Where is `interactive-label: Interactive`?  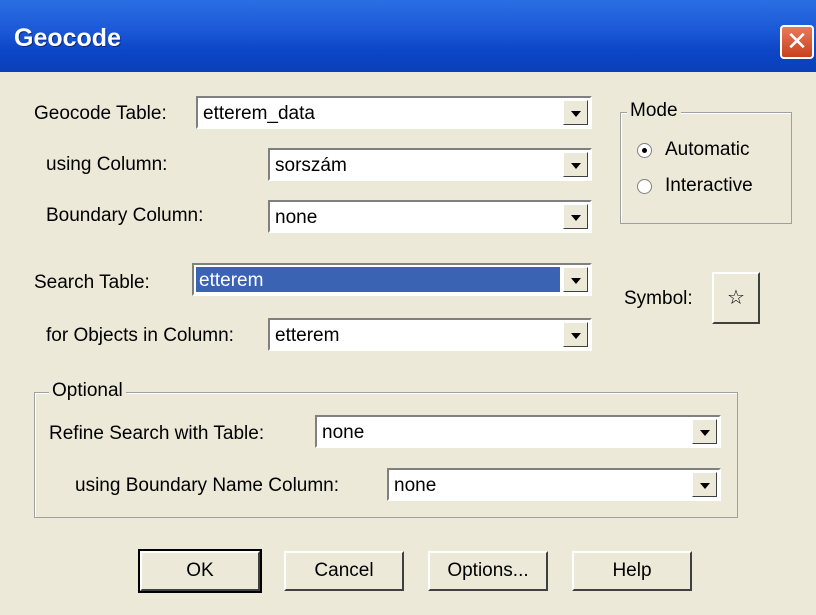 interactive-label: Interactive is located at coordinates (709, 186).